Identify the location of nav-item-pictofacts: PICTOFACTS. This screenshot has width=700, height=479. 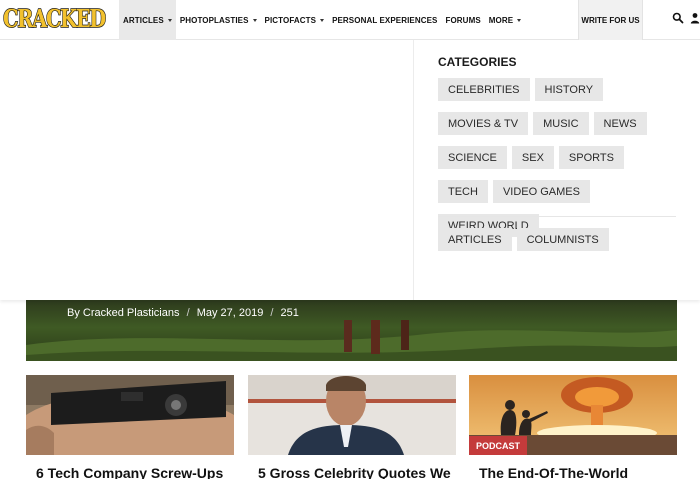
(295, 20).